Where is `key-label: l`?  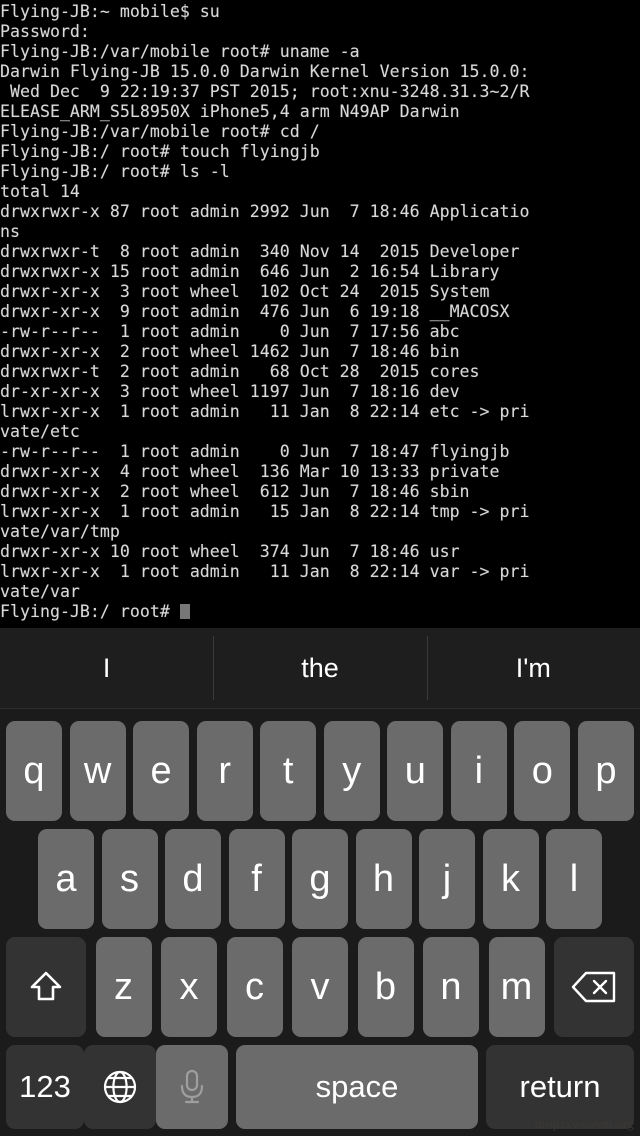 key-label: l is located at coordinates (574, 878).